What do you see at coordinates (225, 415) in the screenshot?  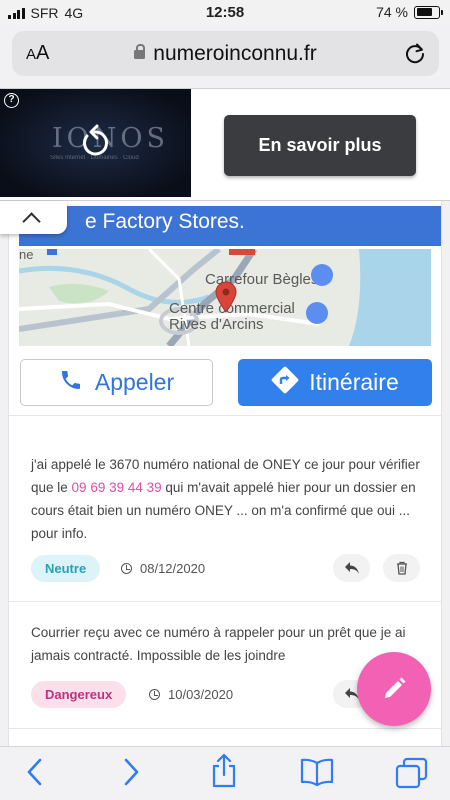 I see `divider` at bounding box center [225, 415].